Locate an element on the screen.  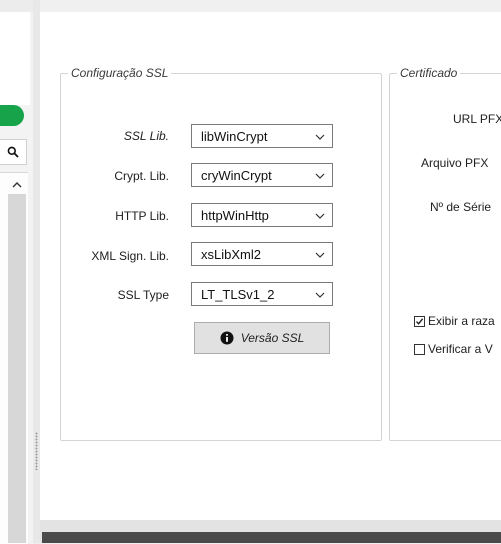
verificar-validade-label: Verificar a V is located at coordinates (460, 349).